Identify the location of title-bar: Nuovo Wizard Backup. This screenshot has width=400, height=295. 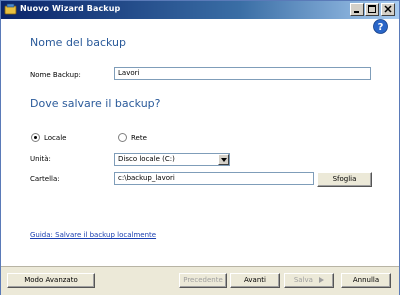
(200, 10).